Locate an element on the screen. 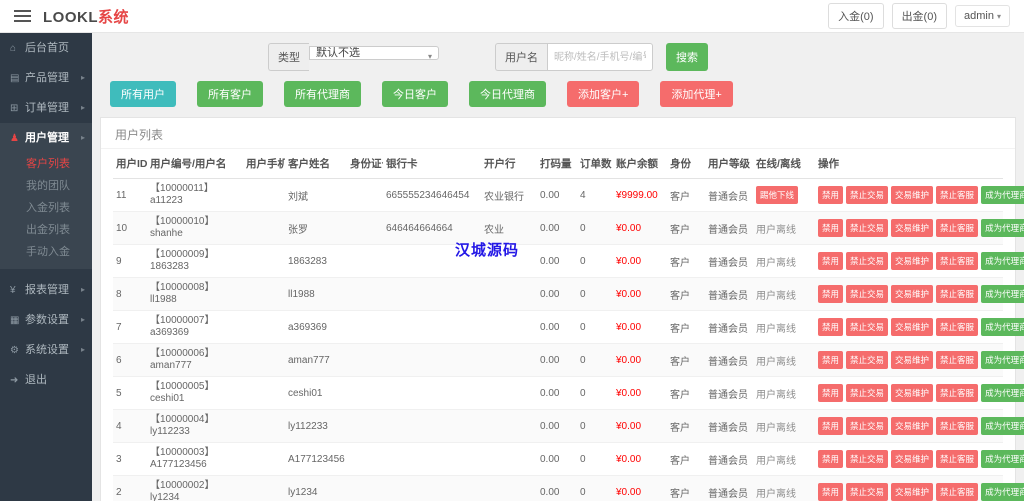  cell-role: 客户 is located at coordinates (686, 228).